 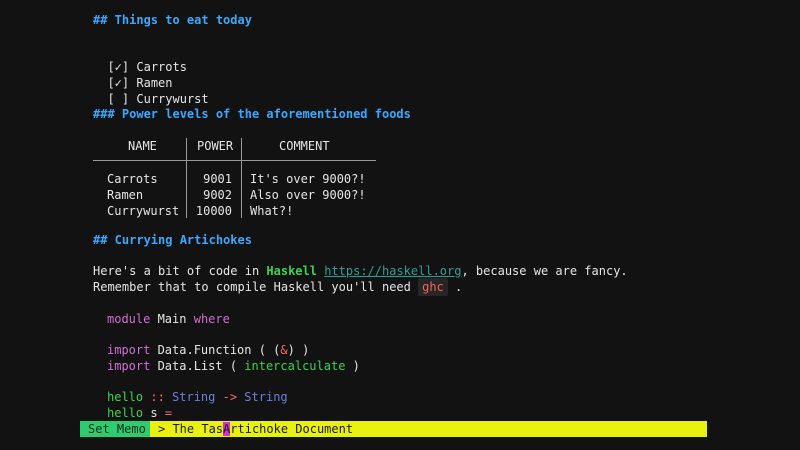 I want to click on code-text: Data.List (, so click(x=197, y=366).